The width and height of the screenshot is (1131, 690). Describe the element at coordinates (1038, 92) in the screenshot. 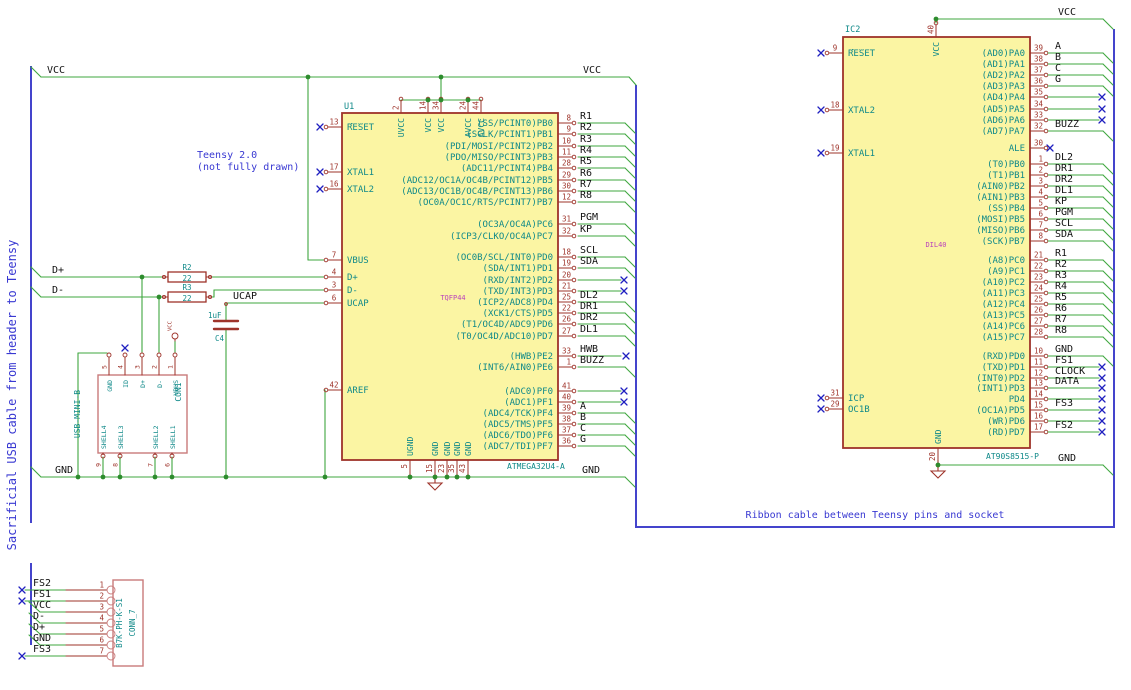

I see `pin-number: 35` at that location.